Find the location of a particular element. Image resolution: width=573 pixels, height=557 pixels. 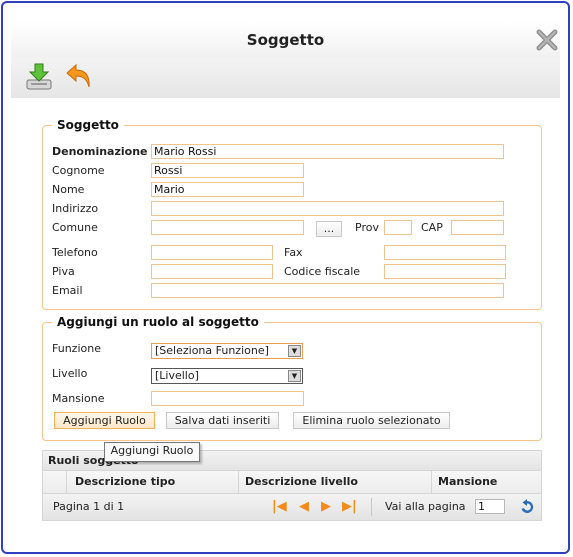

denominazione-field: Mario Rossi is located at coordinates (327, 151).